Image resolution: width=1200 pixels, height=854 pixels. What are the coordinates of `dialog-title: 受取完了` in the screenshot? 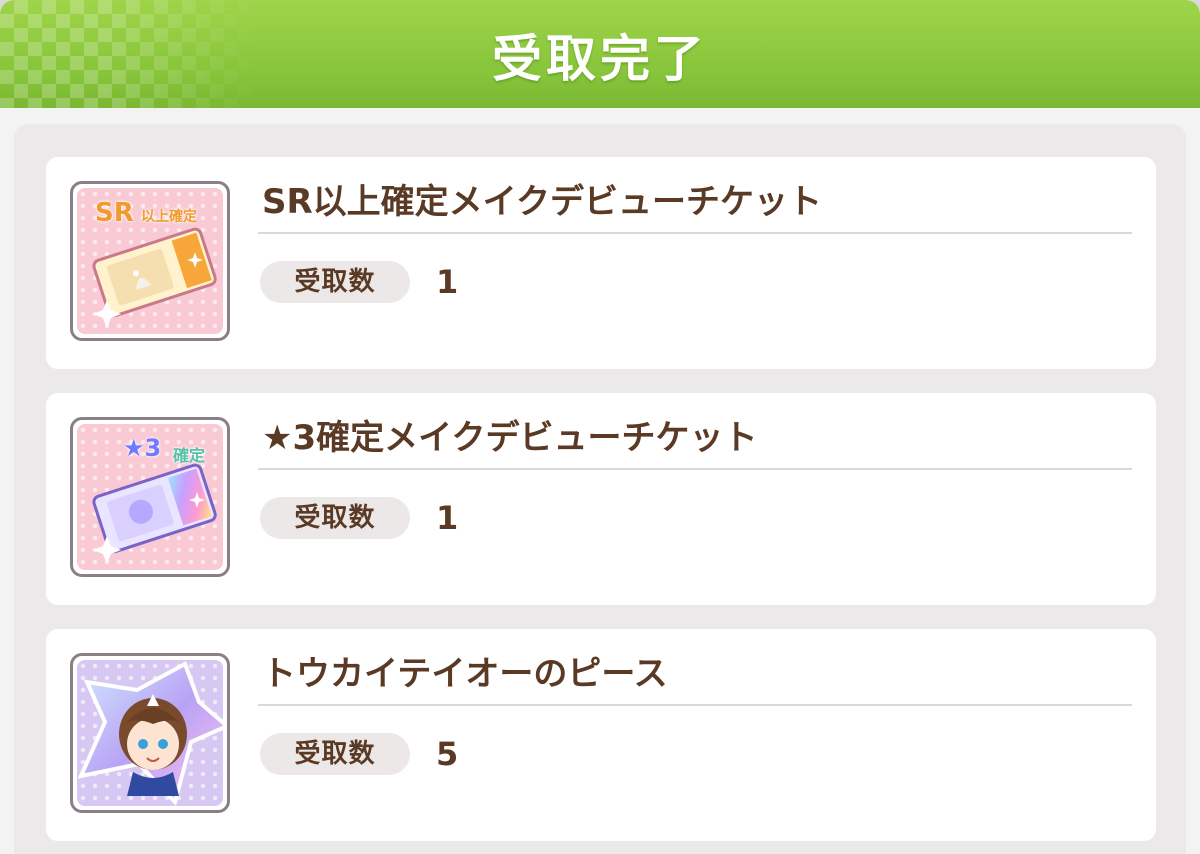 It's located at (600, 59).